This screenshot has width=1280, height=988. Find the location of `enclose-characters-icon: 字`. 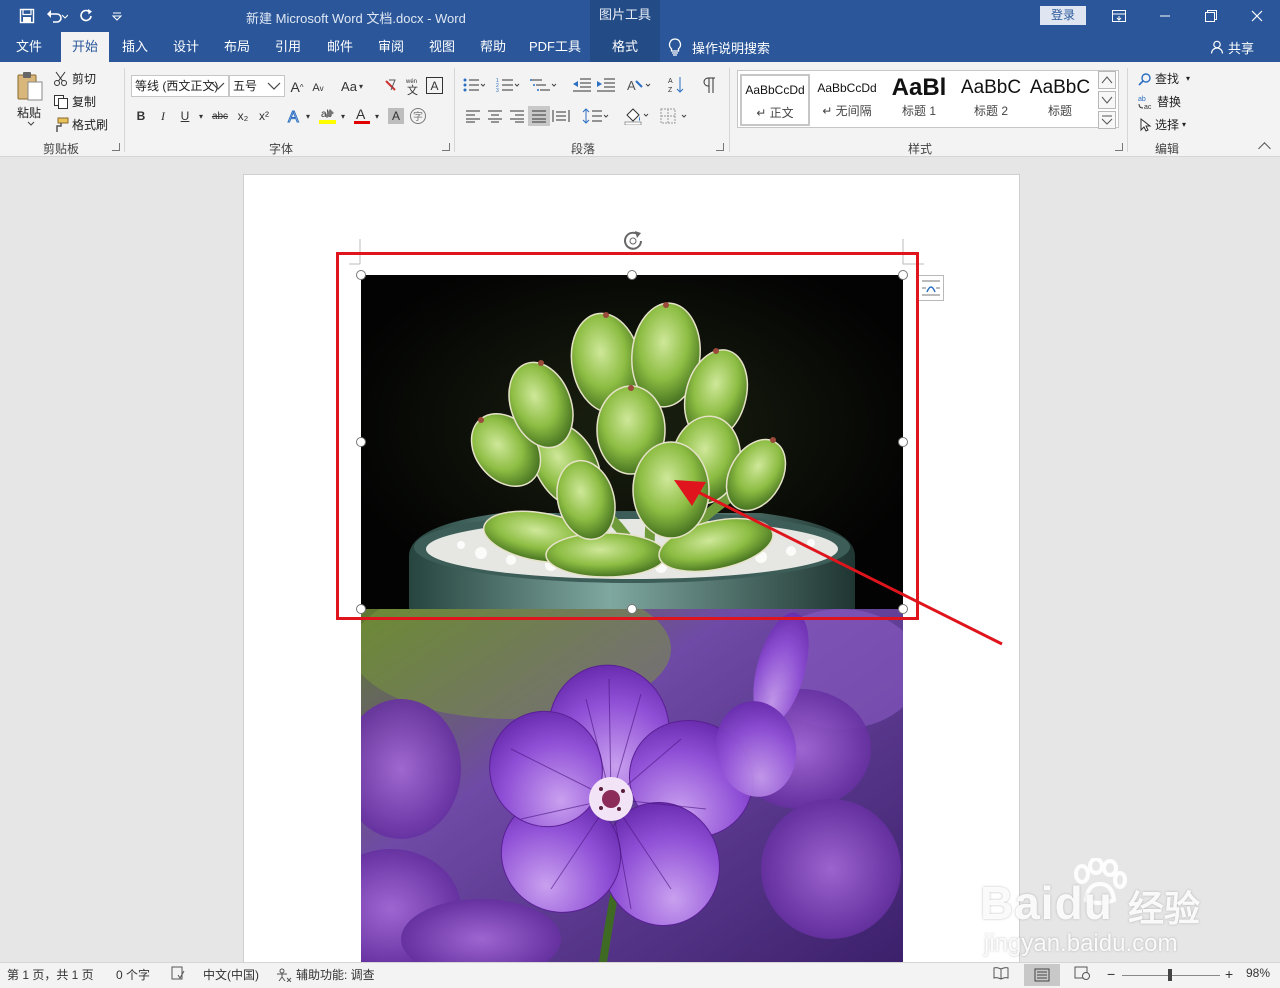

enclose-characters-icon: 字 is located at coordinates (418, 116).